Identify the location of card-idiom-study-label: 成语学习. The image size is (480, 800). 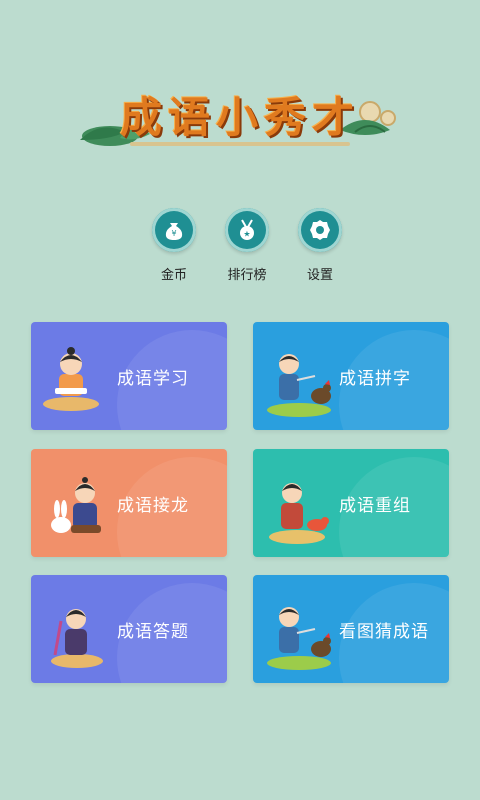
(153, 379).